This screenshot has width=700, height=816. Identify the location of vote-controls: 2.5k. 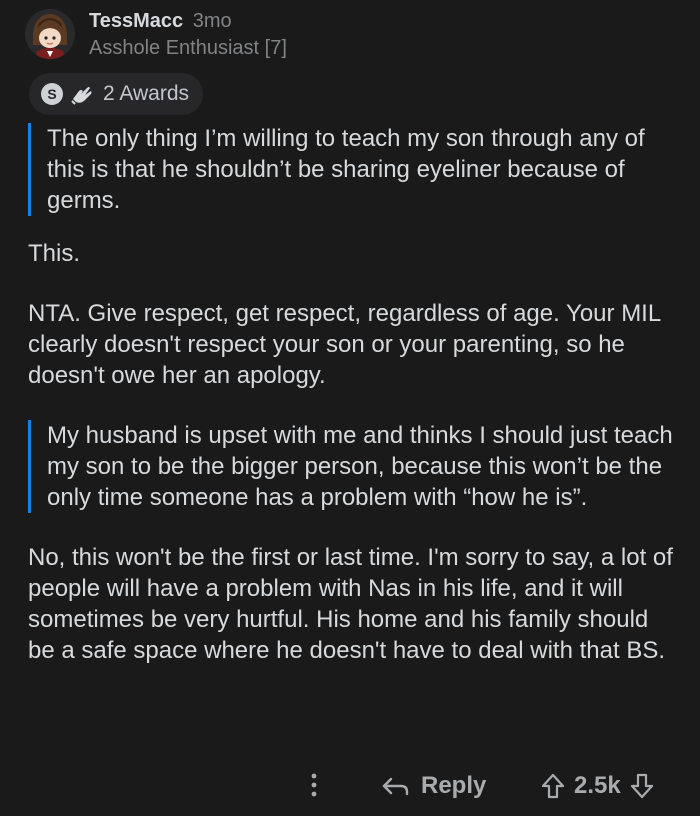
(597, 786).